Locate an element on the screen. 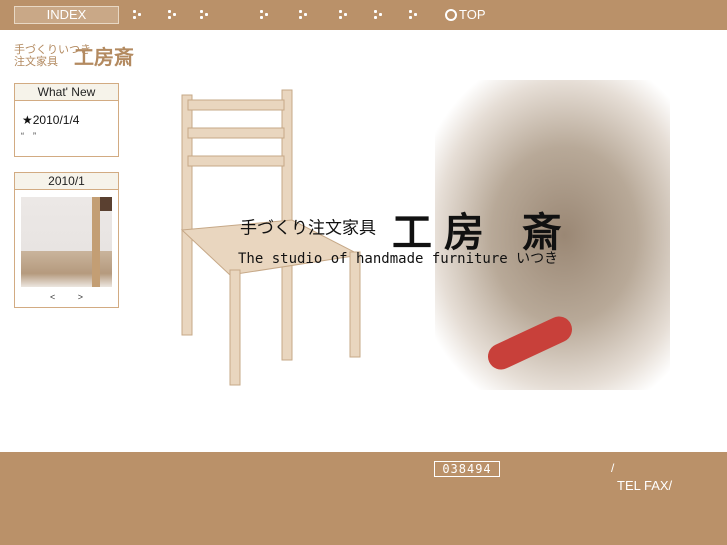 The width and height of the screenshot is (727, 545). news-item-text: “ ” is located at coordinates (28, 136).